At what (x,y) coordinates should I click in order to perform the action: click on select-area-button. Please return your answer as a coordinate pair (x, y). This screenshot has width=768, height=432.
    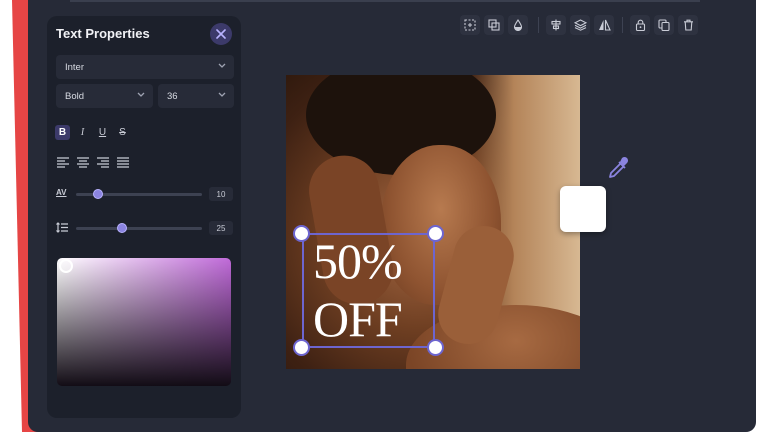
    Looking at the image, I should click on (470, 25).